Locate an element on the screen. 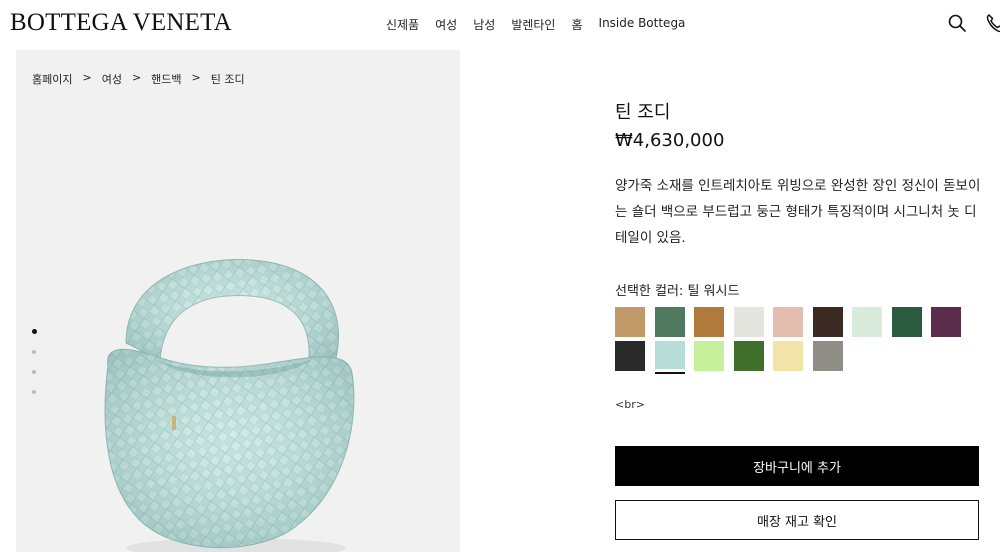 The width and height of the screenshot is (1000, 552). breadcrumb-current: 틴 조디 is located at coordinates (227, 79).